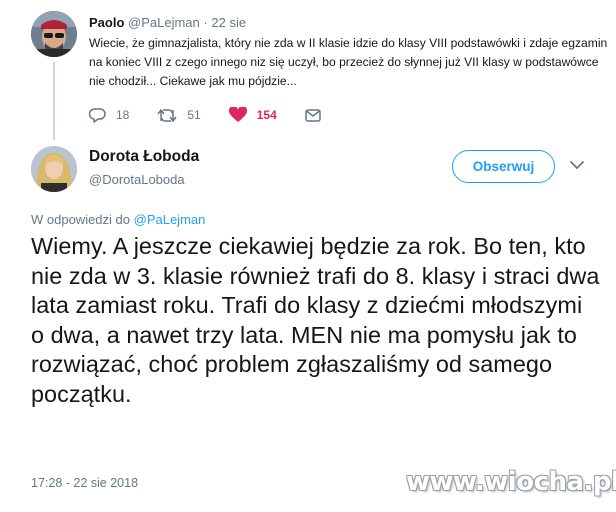  What do you see at coordinates (144, 157) in the screenshot?
I see `main-author-name: Dorota Łoboda` at bounding box center [144, 157].